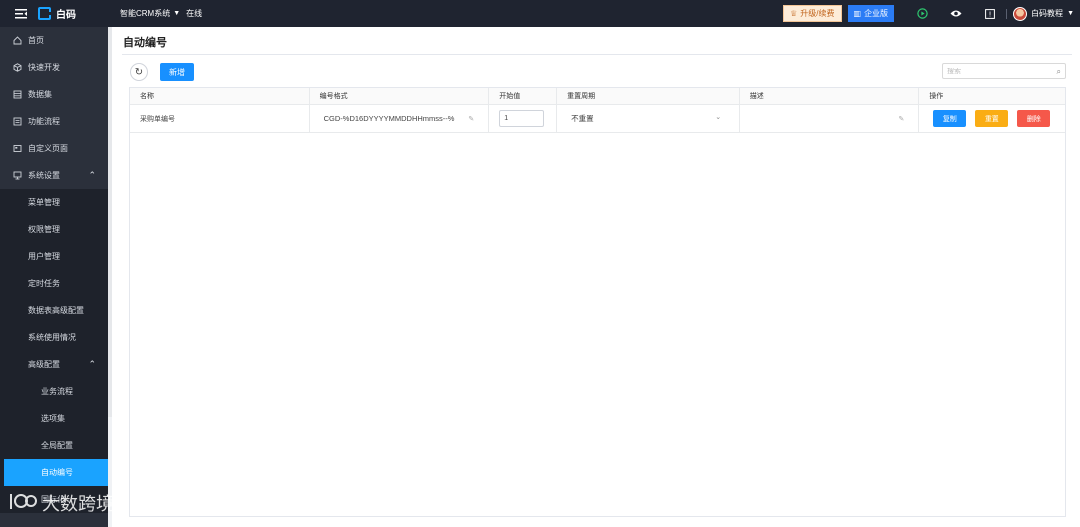  Describe the element at coordinates (220, 96) in the screenshot. I see `column-header-name: 名称` at that location.